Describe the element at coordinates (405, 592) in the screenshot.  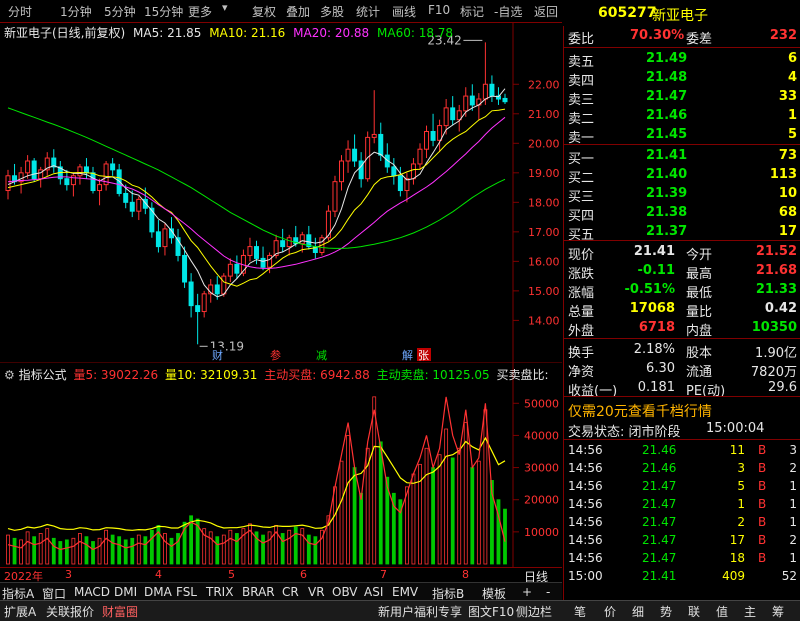
I see `tab-emv: EMV` at that location.